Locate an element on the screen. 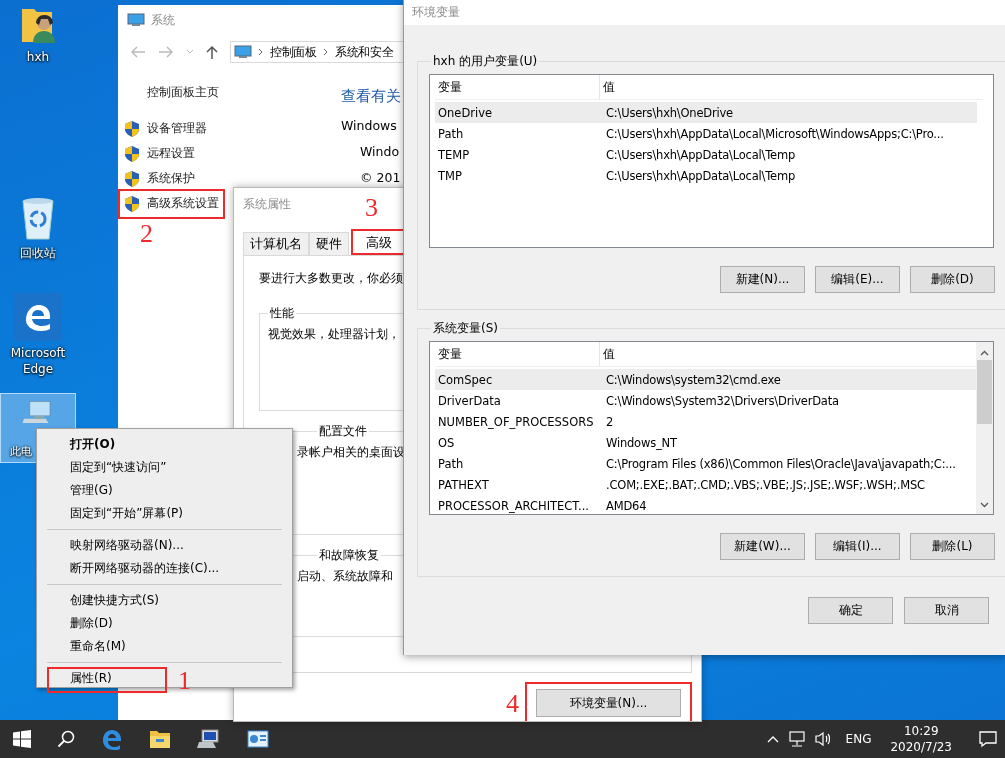  desktop-icon-label: Microsoft Edge is located at coordinates (38, 361).